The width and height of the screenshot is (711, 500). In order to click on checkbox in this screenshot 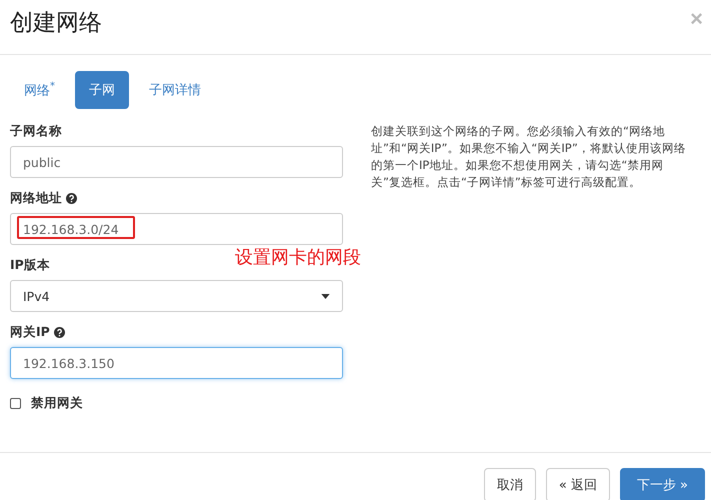, I will do `click(15, 403)`.